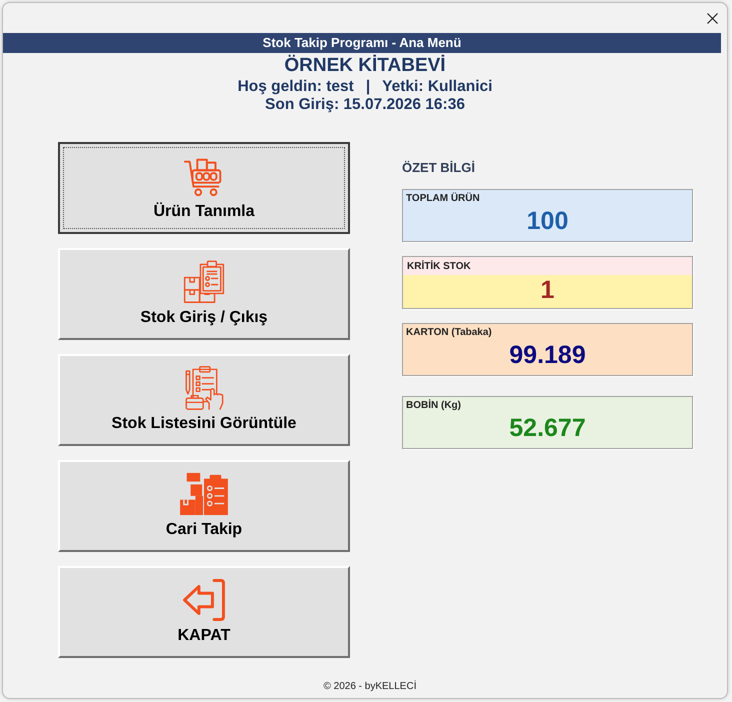 Image resolution: width=732 pixels, height=702 pixels. I want to click on last-login-text: Son Giriş: 15.07.2026 16:36, so click(365, 105).